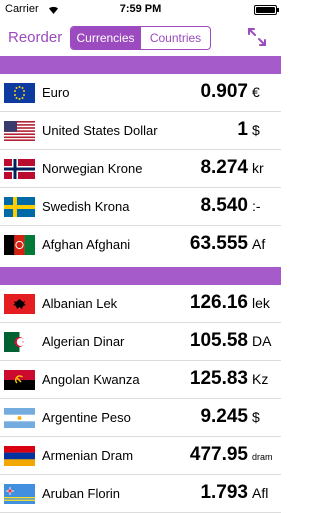  I want to click on currency-row-nok: Norwegian Krone 8.274 kr, so click(140, 169).